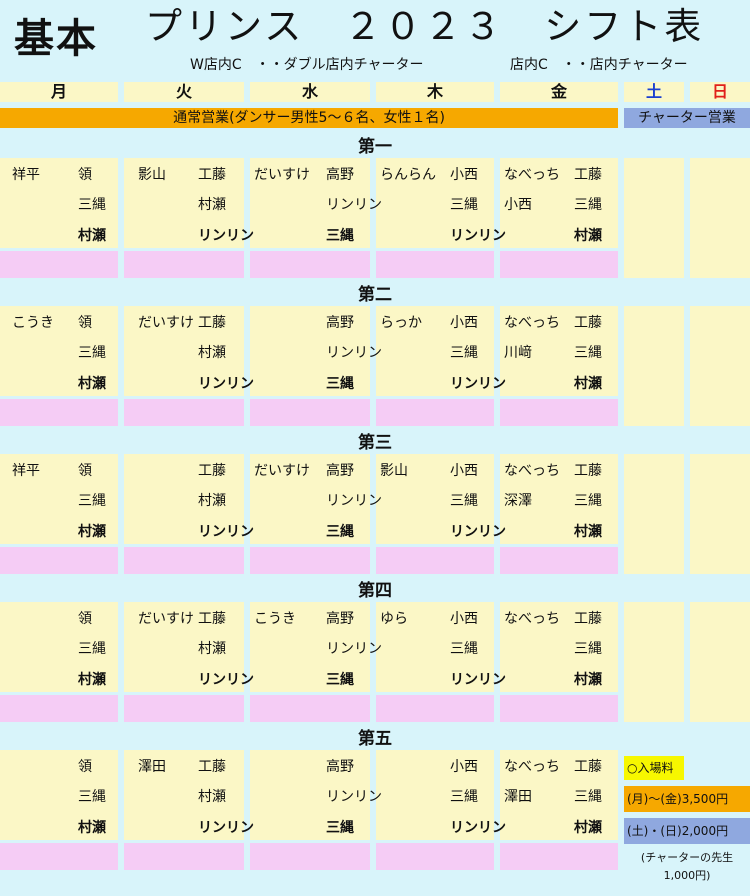 Image resolution: width=750 pixels, height=896 pixels. What do you see at coordinates (59, 92) in the screenshot?
I see `day-header-0: 月` at bounding box center [59, 92].